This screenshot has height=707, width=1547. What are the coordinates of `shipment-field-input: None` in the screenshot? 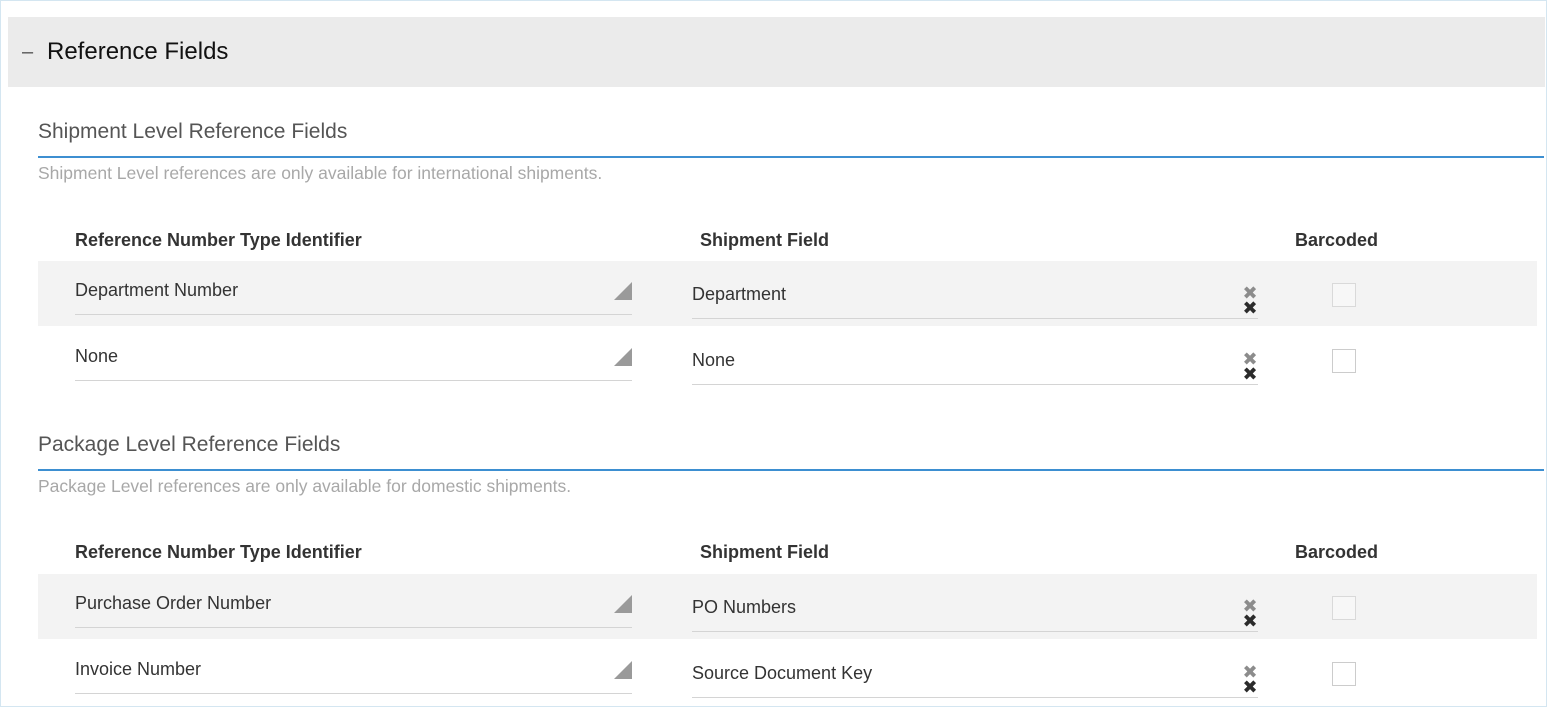 It's located at (975, 356).